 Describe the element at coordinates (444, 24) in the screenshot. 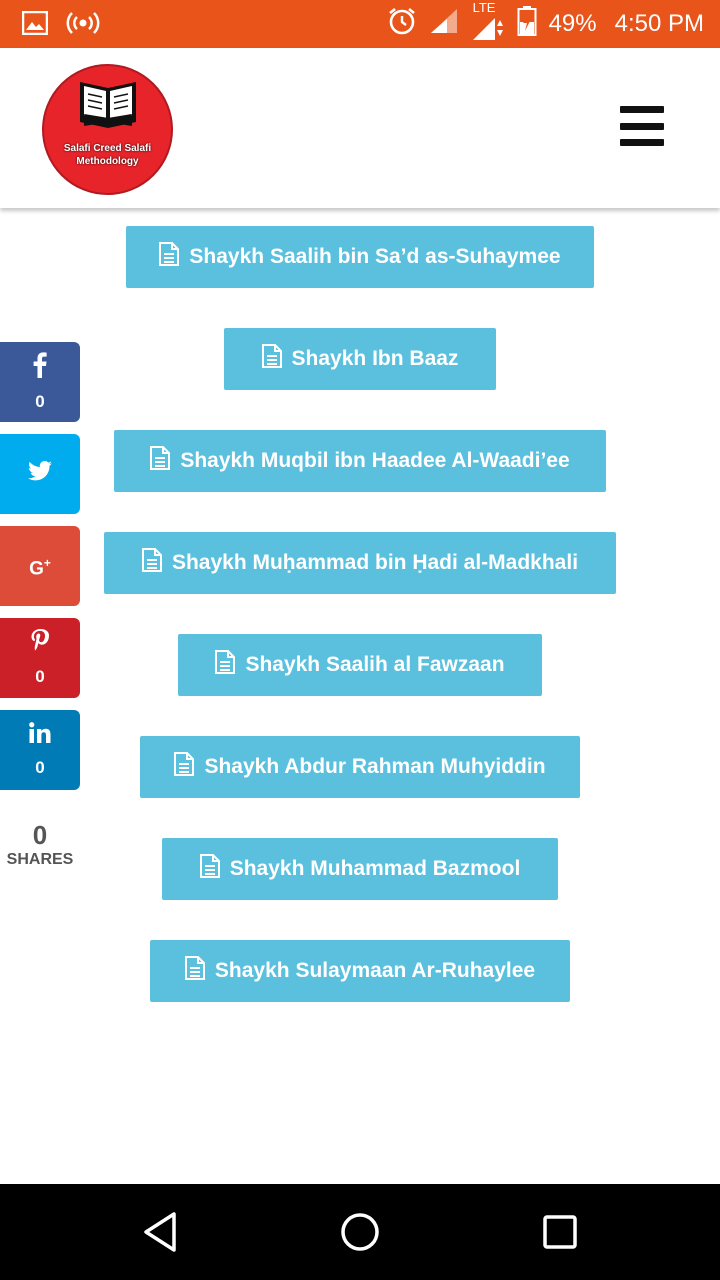

I see `signal-icon` at that location.